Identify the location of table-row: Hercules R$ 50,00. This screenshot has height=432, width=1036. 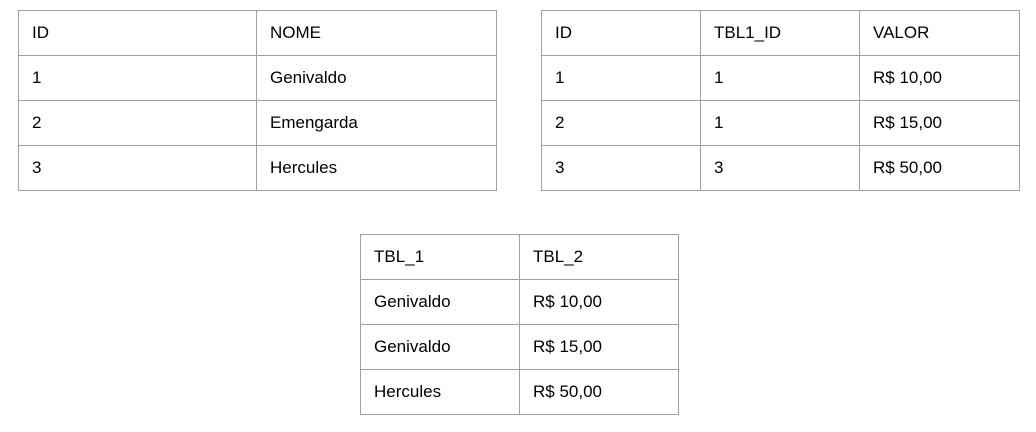
(519, 392).